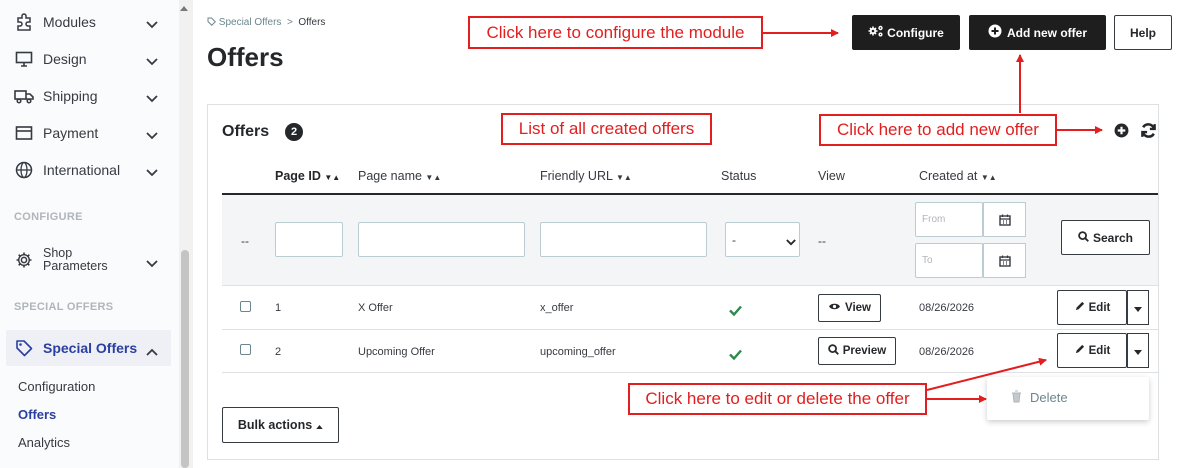 The width and height of the screenshot is (1200, 468). What do you see at coordinates (86, 21) in the screenshot?
I see `sidebar-item-modules: Modules` at bounding box center [86, 21].